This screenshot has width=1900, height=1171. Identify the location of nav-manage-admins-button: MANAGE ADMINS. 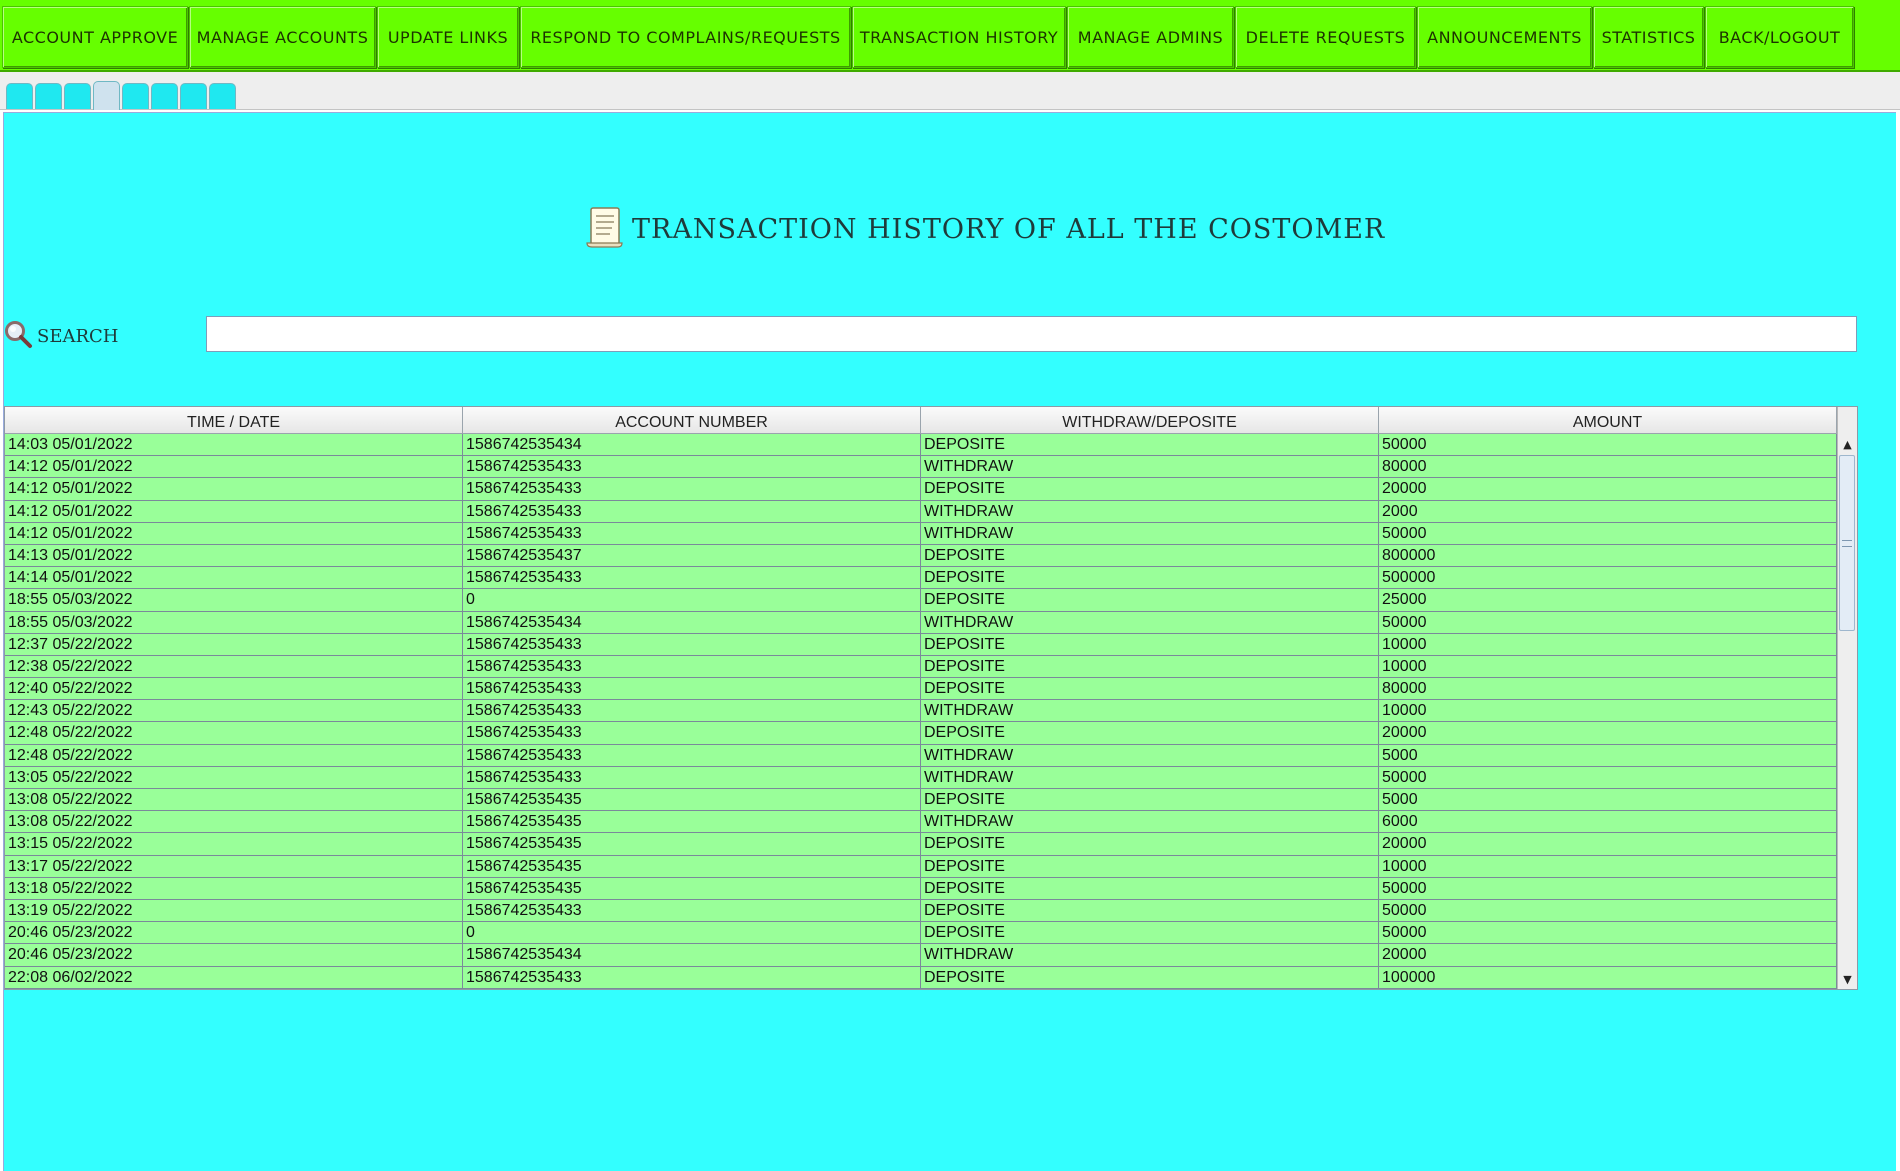
(1150, 37).